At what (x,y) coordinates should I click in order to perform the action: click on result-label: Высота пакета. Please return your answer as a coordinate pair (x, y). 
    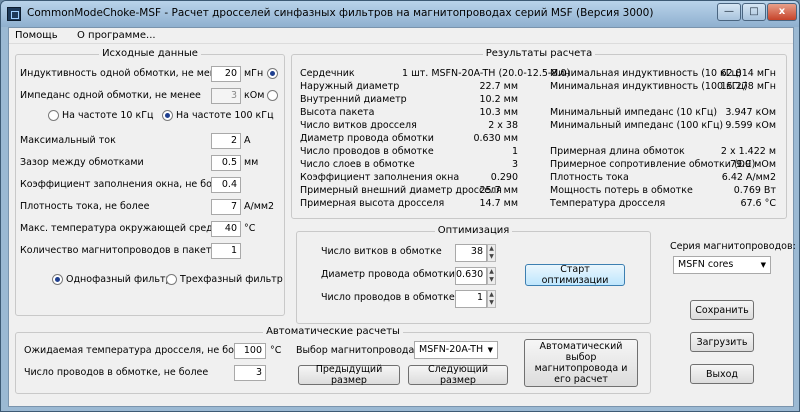
    Looking at the image, I should click on (337, 112).